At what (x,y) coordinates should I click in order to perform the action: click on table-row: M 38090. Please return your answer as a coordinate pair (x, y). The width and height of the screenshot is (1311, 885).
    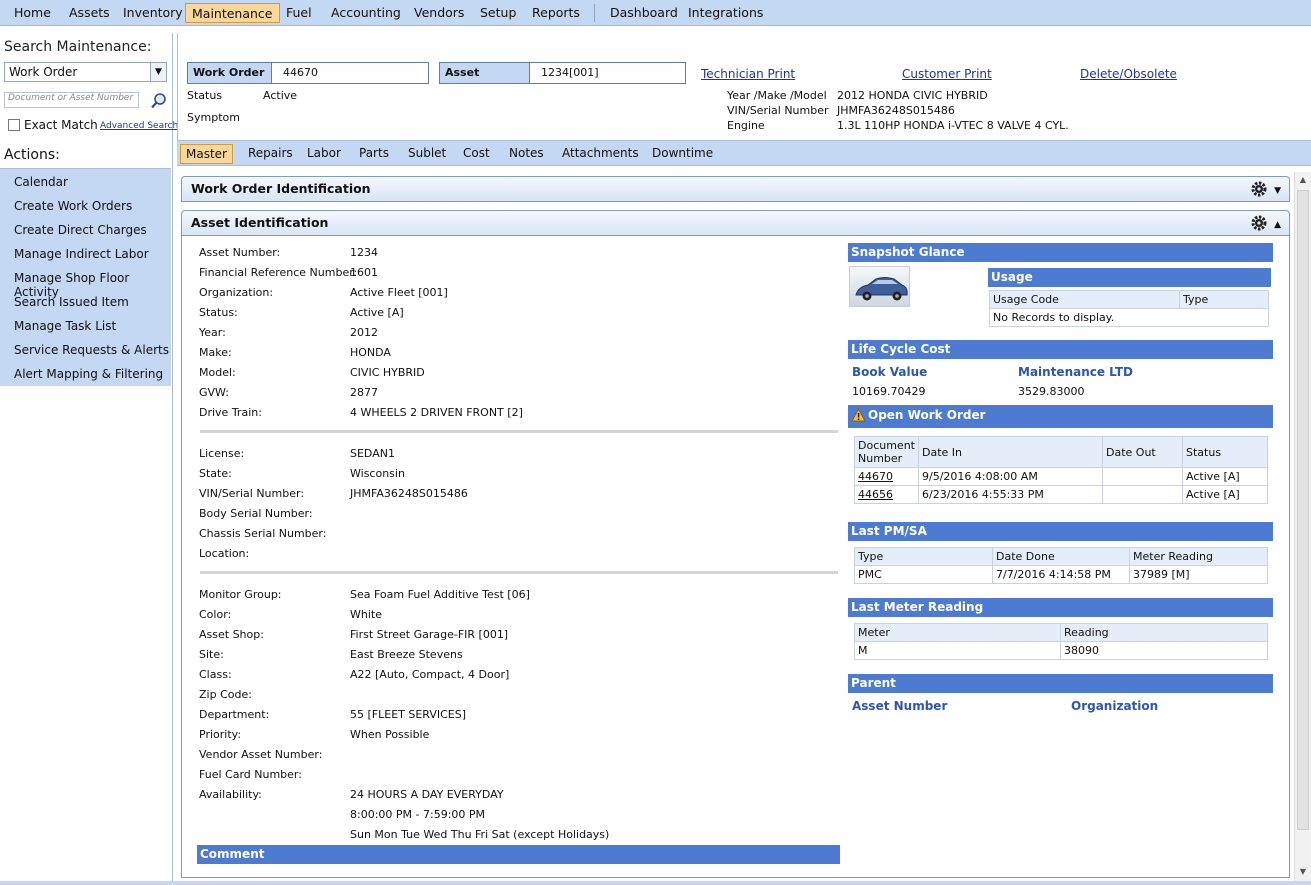
    Looking at the image, I should click on (1061, 650).